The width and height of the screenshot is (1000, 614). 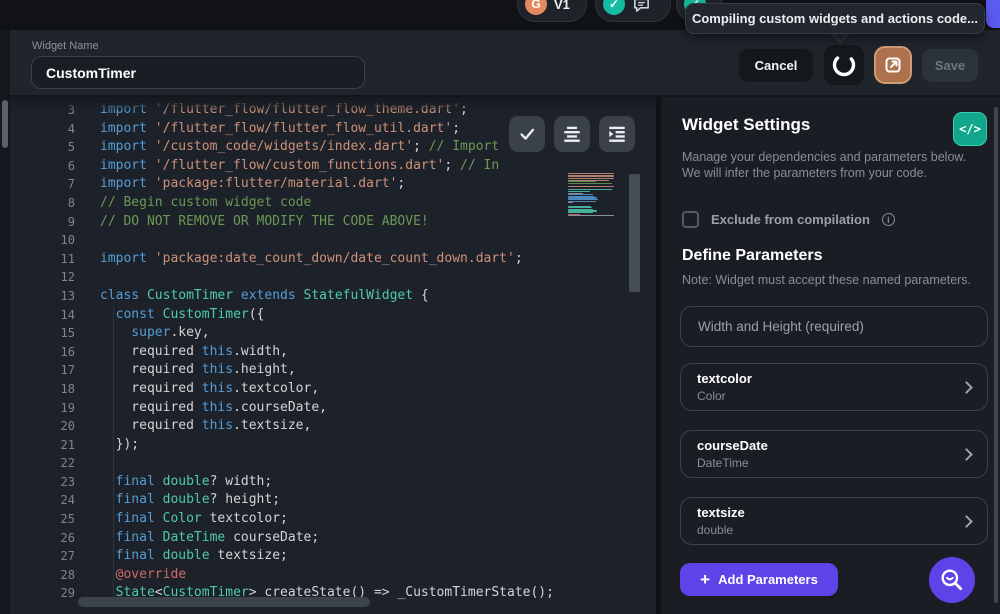 I want to click on code-line: 26 final DateTime courseDate;, so click(x=190, y=537).